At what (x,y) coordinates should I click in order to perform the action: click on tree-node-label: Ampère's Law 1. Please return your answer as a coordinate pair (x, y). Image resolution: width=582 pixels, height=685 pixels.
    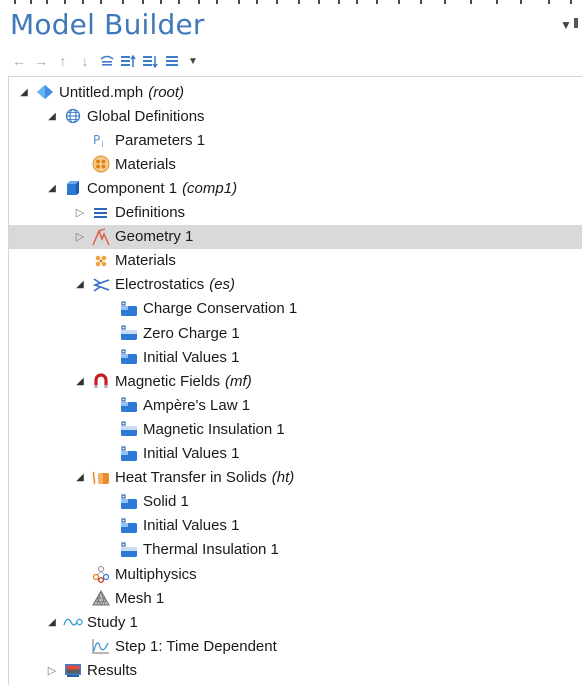
    Looking at the image, I should click on (197, 405).